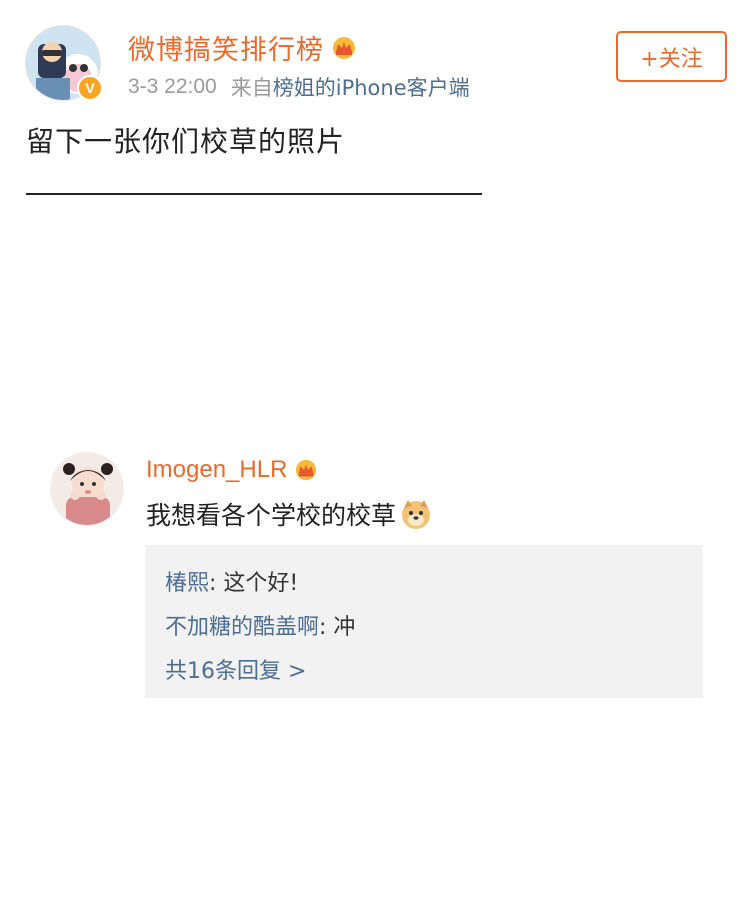 This screenshot has width=750, height=913. Describe the element at coordinates (242, 627) in the screenshot. I see `reply-author: 不加糖的酷盖啊` at that location.